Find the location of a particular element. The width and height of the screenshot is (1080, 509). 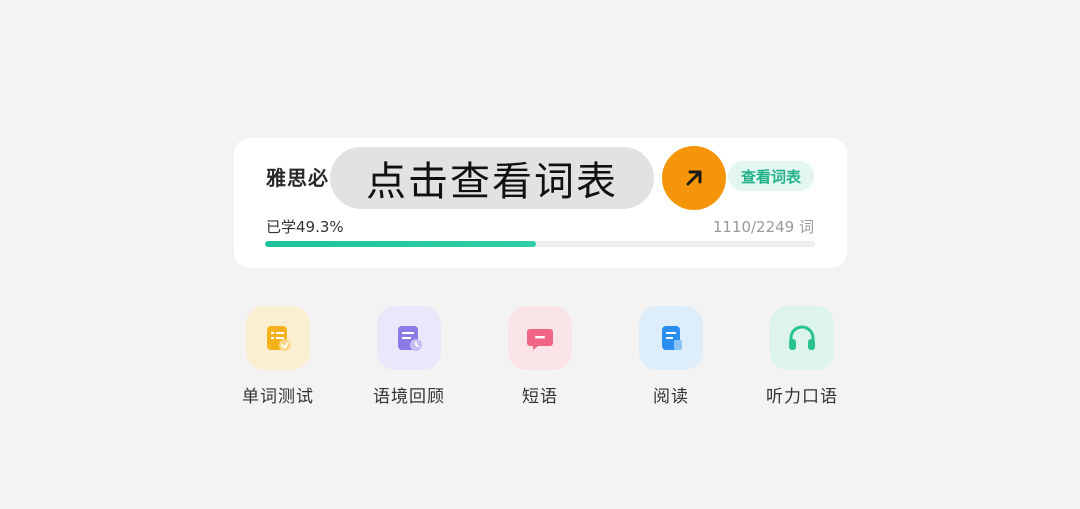

headphones-icon is located at coordinates (802, 337).